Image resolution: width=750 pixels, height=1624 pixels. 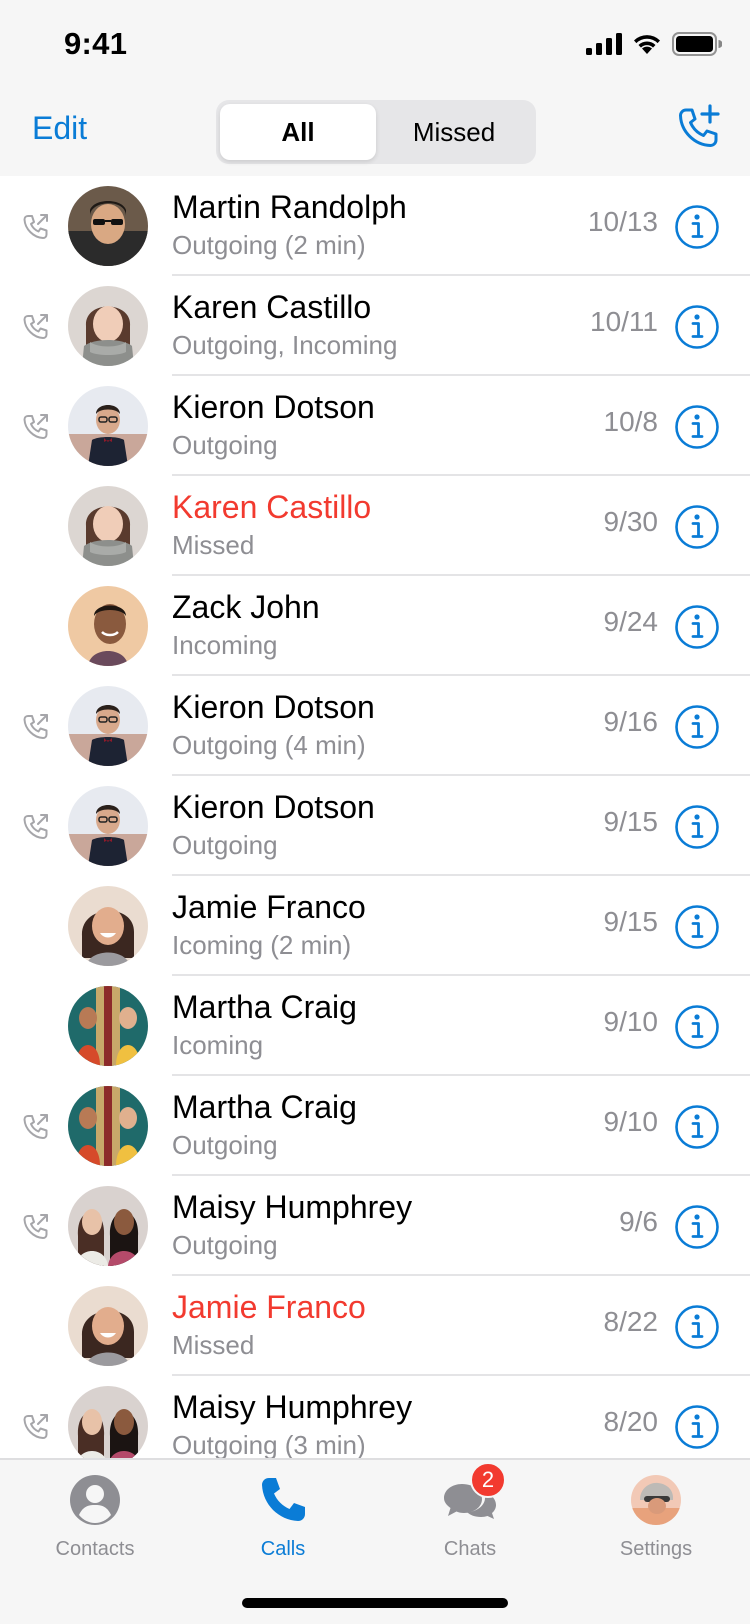 I want to click on call-date: 9/16, so click(x=631, y=721).